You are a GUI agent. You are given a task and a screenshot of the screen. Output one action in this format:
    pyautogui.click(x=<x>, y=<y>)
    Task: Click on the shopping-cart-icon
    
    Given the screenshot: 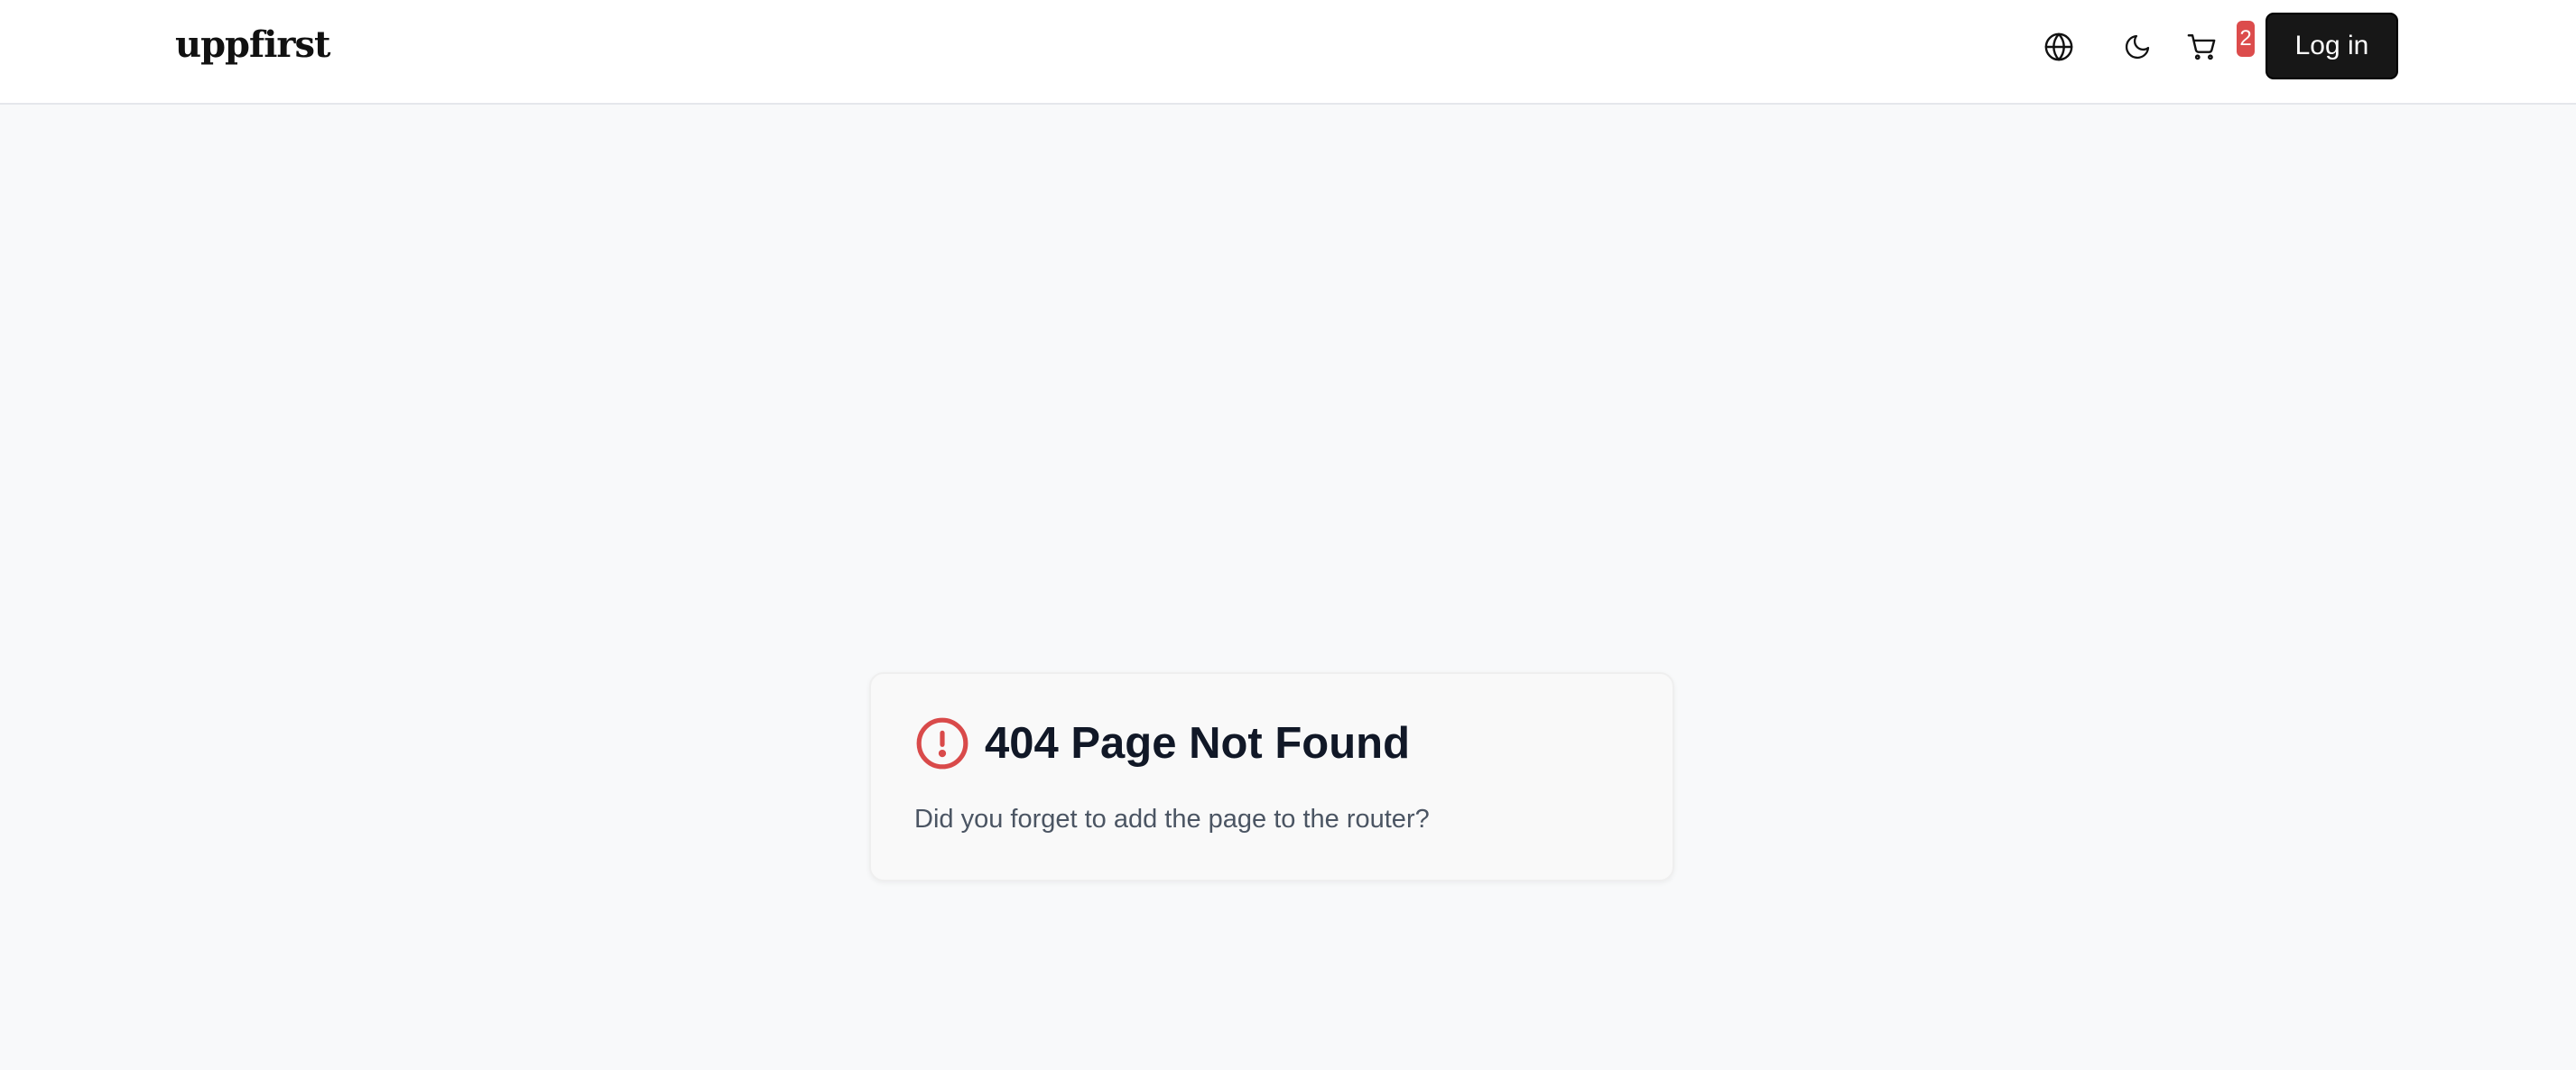 What is the action you would take?
    pyautogui.click(x=2201, y=47)
    